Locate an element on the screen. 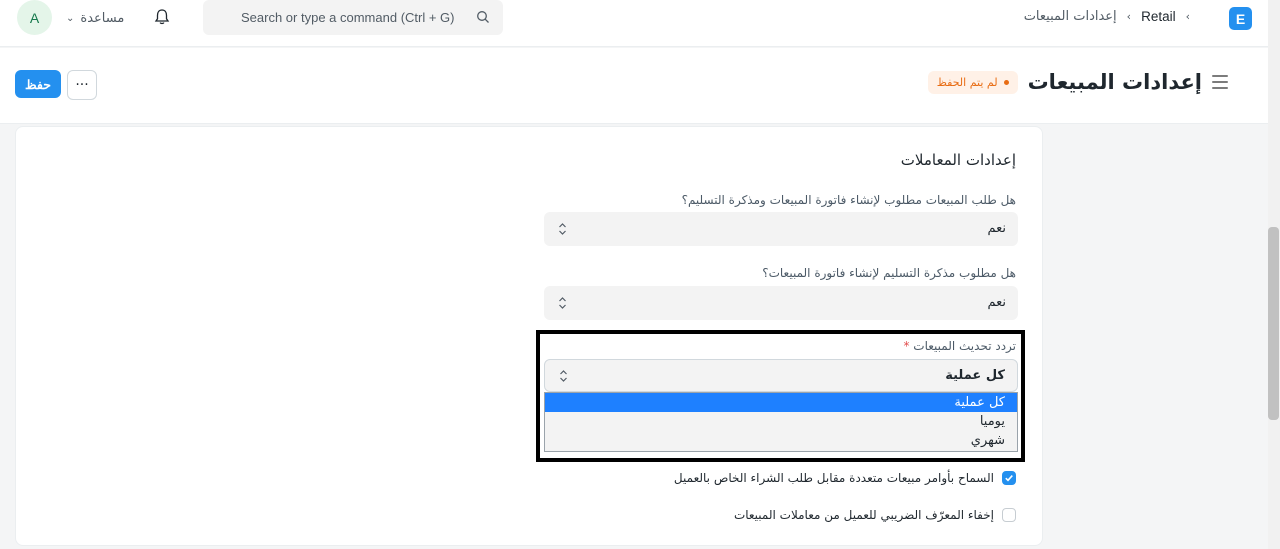 The width and height of the screenshot is (1280, 549). status-badge: لم يتم الحفظ is located at coordinates (972, 82).